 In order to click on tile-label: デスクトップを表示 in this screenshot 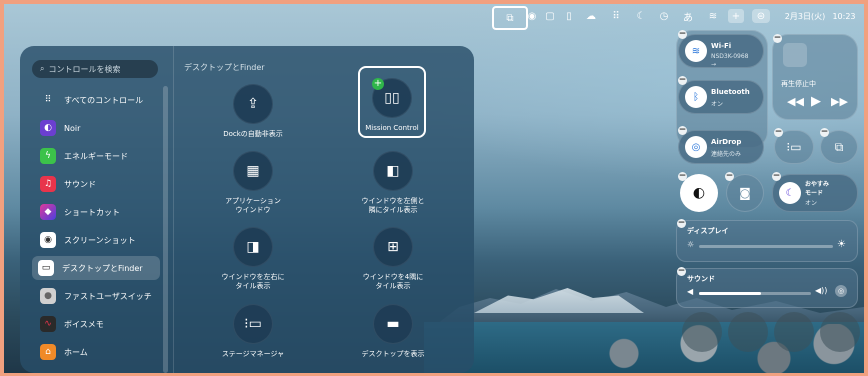, I will do `click(393, 354)`.